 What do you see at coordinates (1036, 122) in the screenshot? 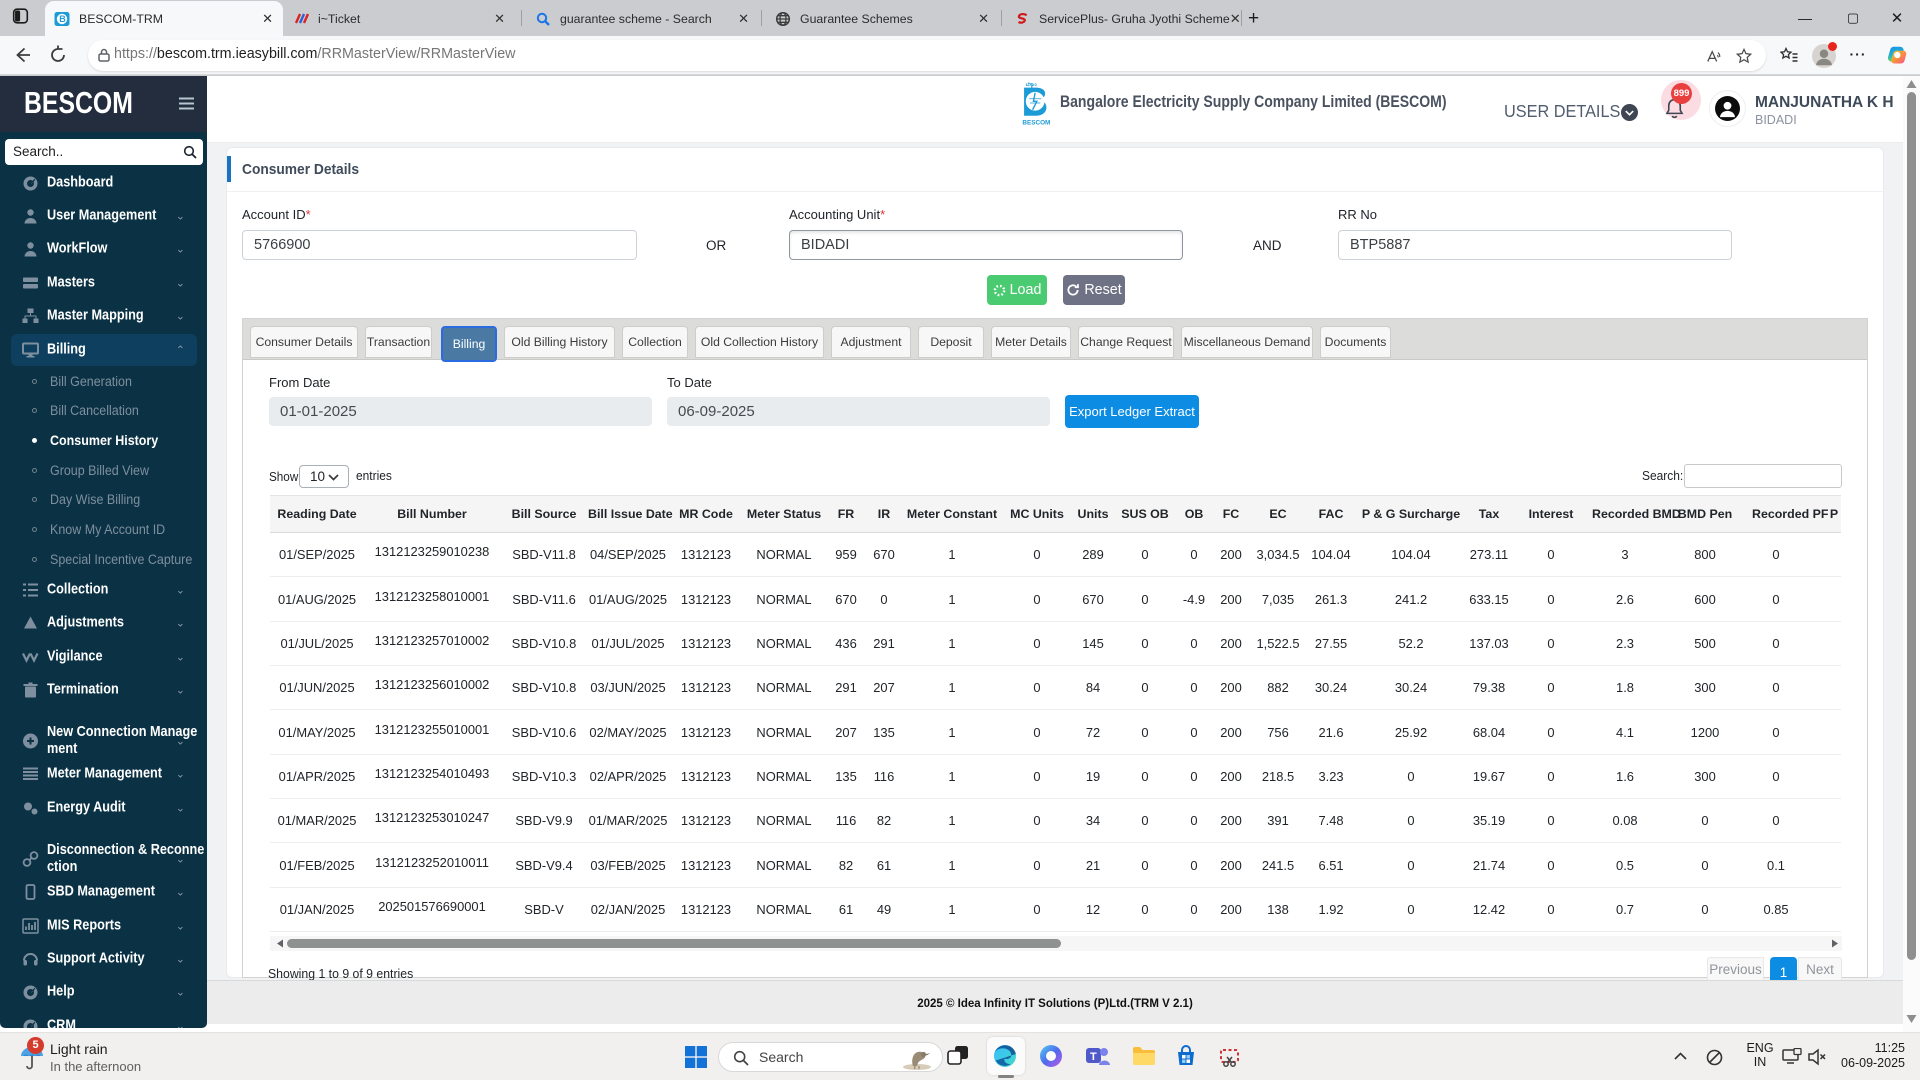
I see `svg-text: BESCOM` at bounding box center [1036, 122].